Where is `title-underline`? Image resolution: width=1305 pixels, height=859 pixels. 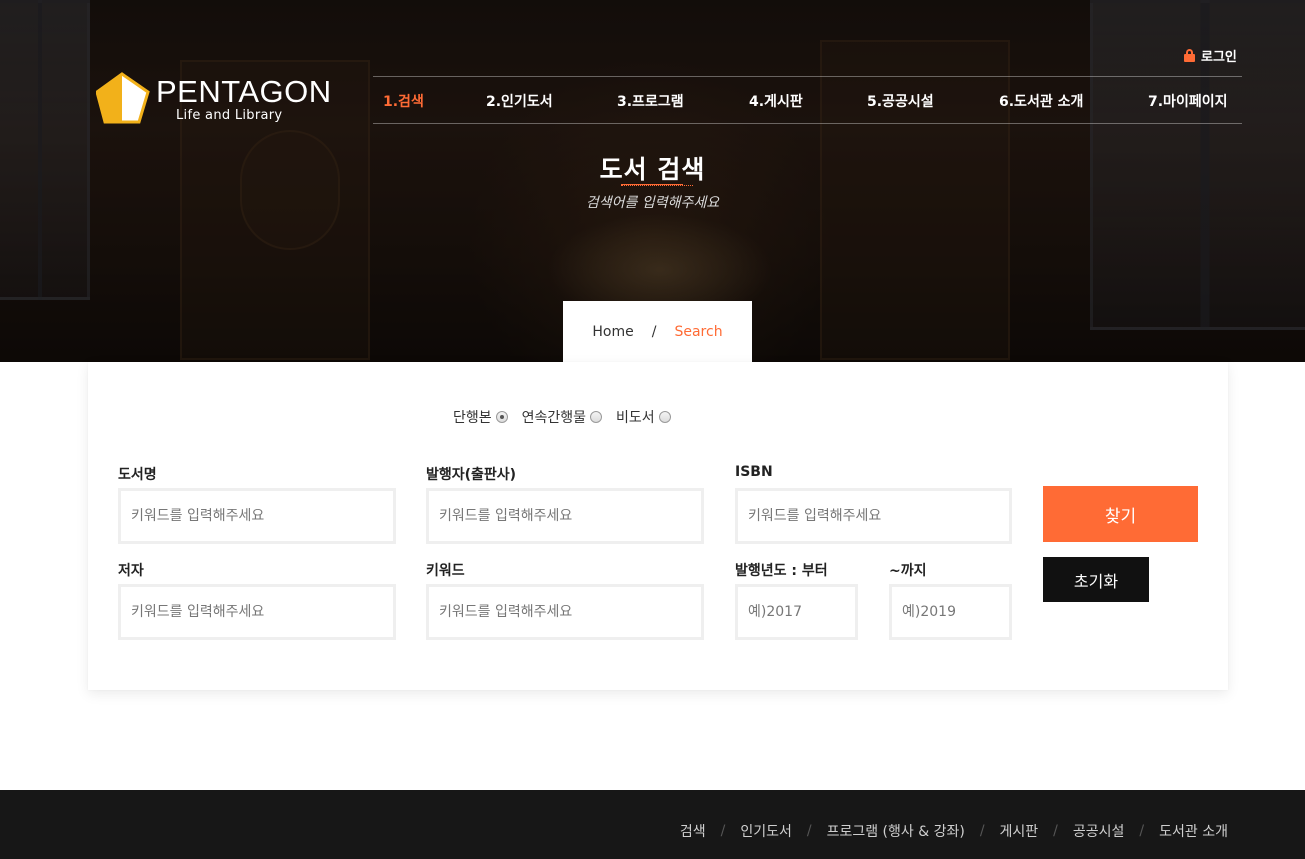
title-underline is located at coordinates (657, 185).